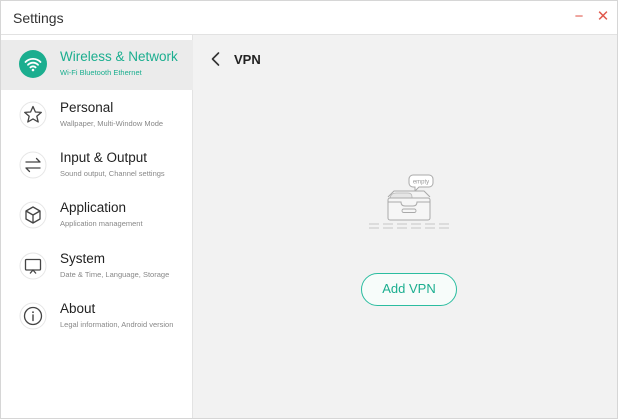  Describe the element at coordinates (409, 289) in the screenshot. I see `add-vpn-button: Add VPN` at that location.